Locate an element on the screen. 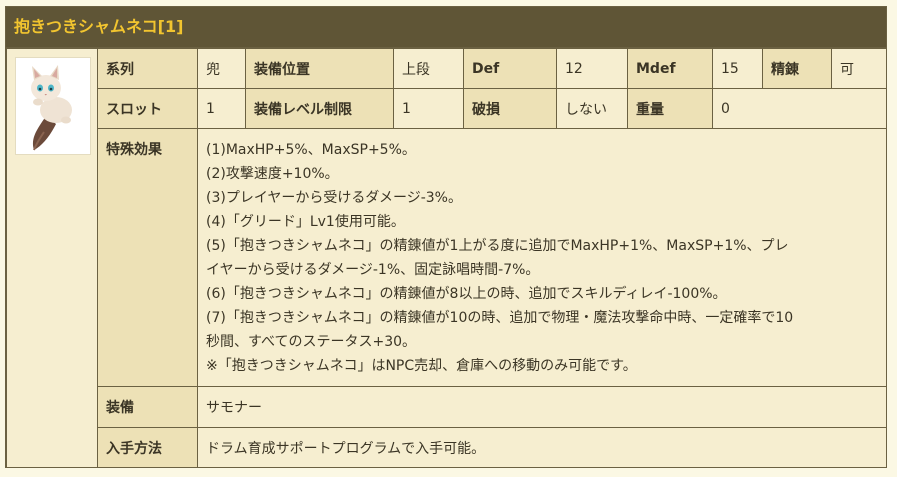 This screenshot has width=897, height=477. item-title: 抱きつきシャムネコ[1] is located at coordinates (446, 27).